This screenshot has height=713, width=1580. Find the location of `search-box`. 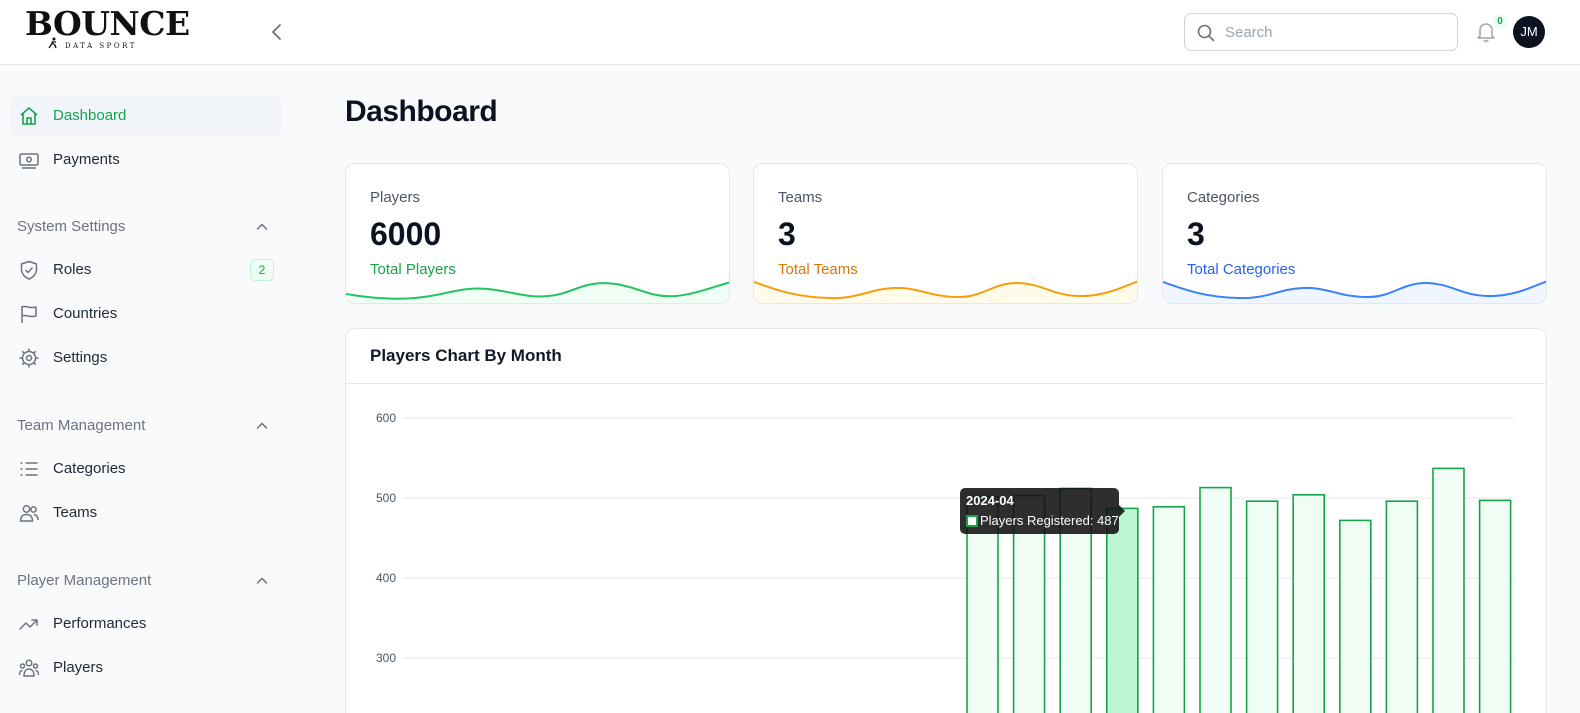

search-box is located at coordinates (1321, 32).